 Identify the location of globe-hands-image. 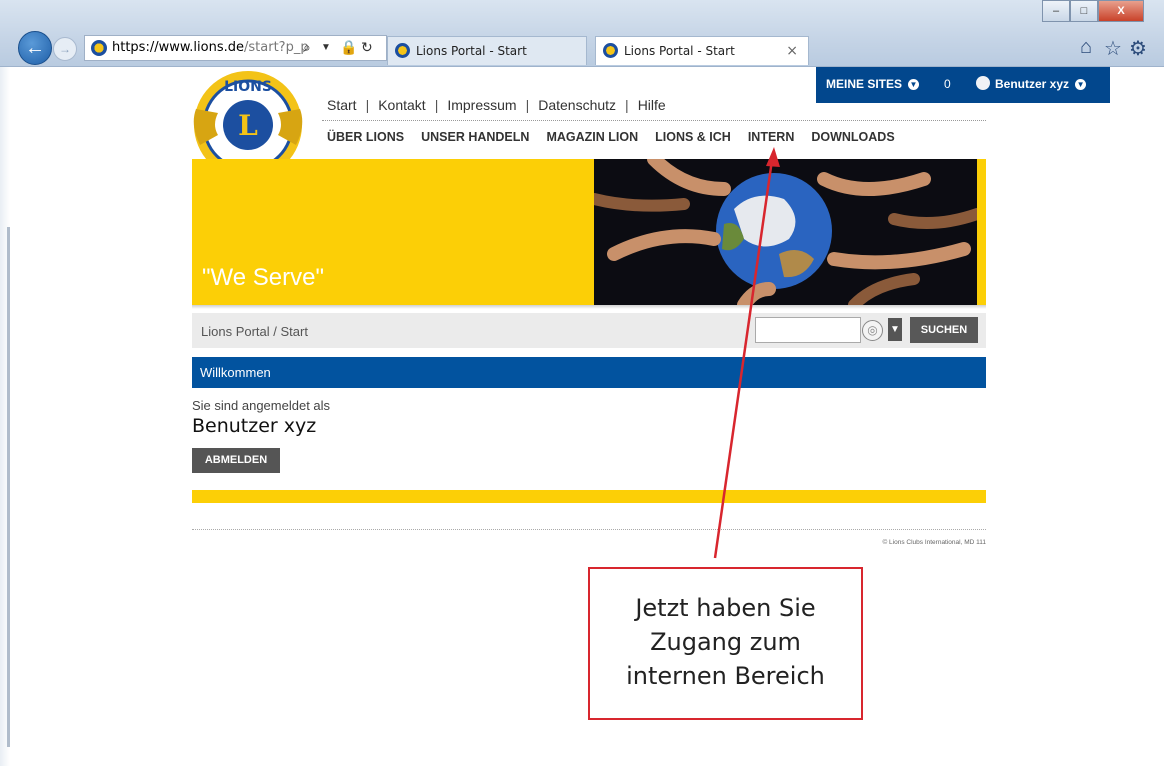
(785, 232).